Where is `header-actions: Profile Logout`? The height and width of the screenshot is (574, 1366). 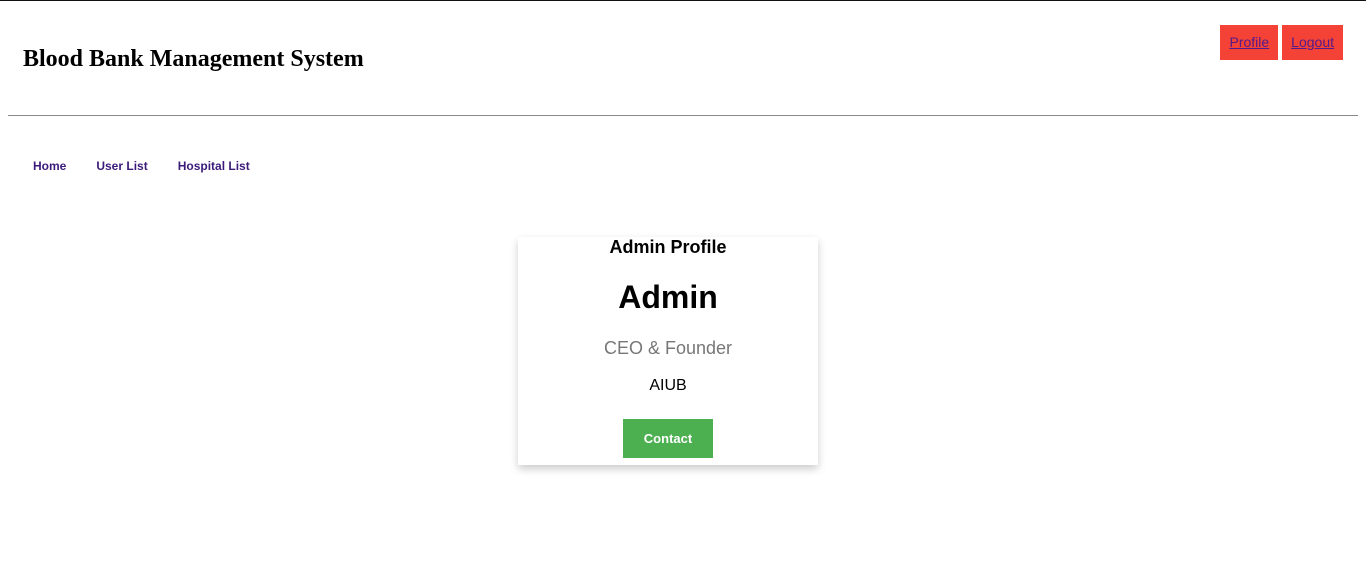
header-actions: Profile Logout is located at coordinates (1281, 42).